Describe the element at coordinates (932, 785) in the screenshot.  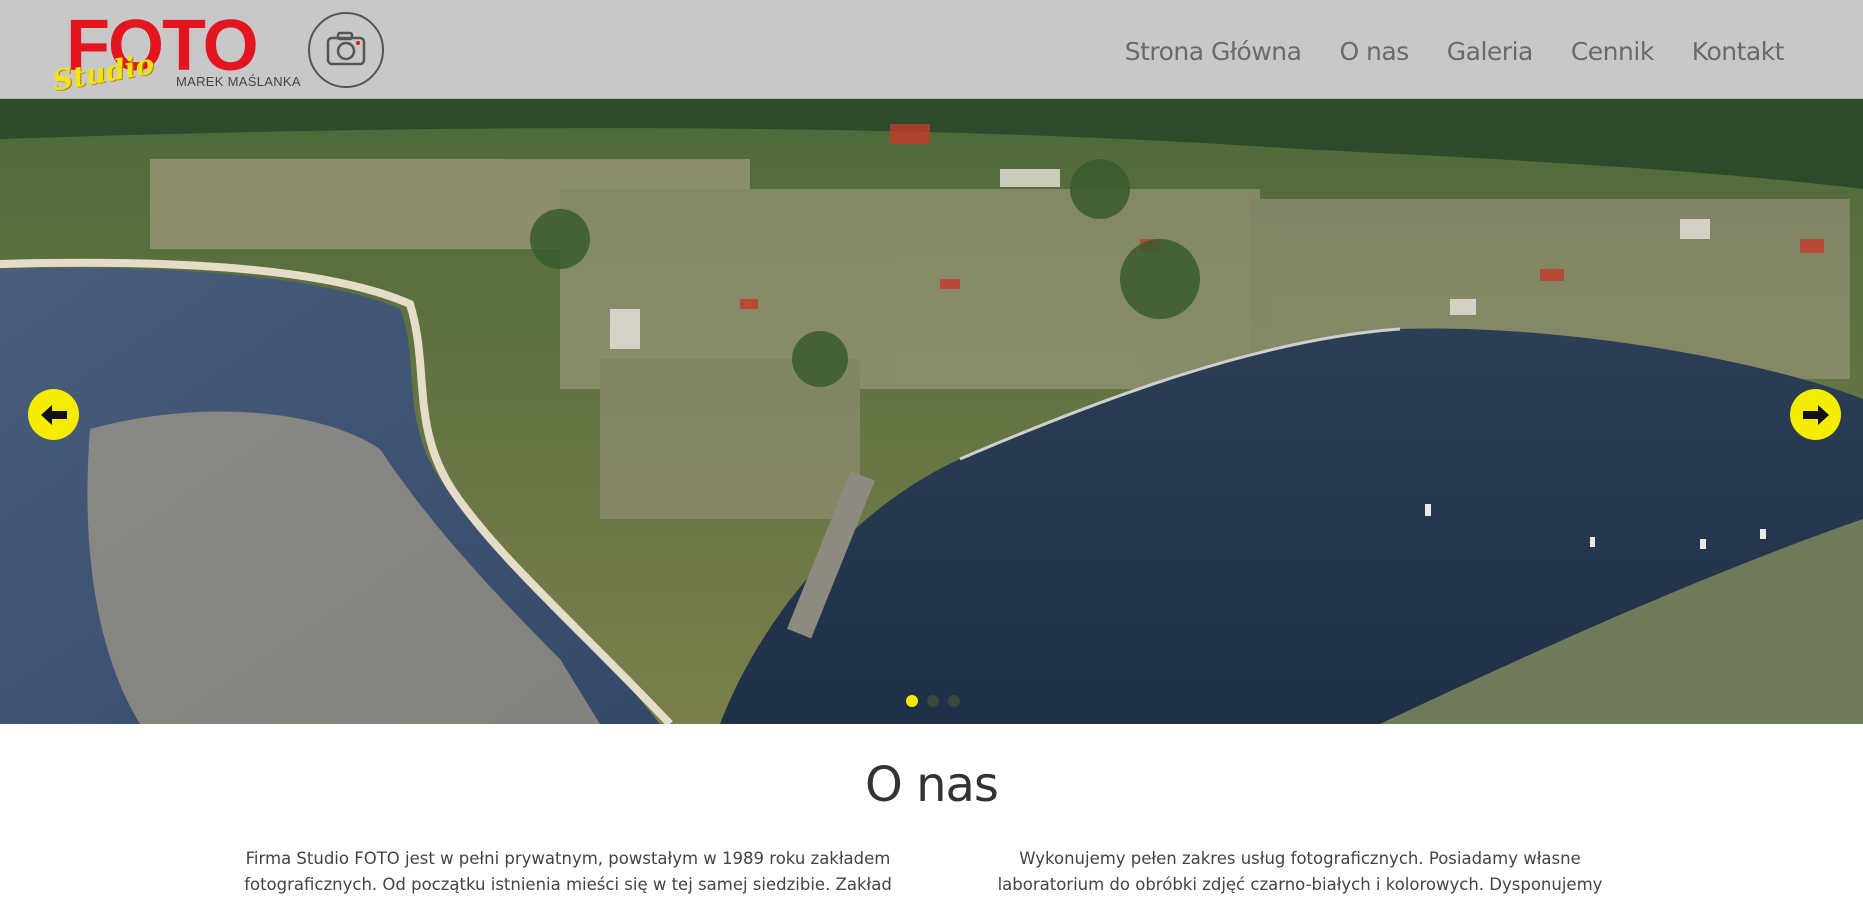
I see `about-title: O nas` at that location.